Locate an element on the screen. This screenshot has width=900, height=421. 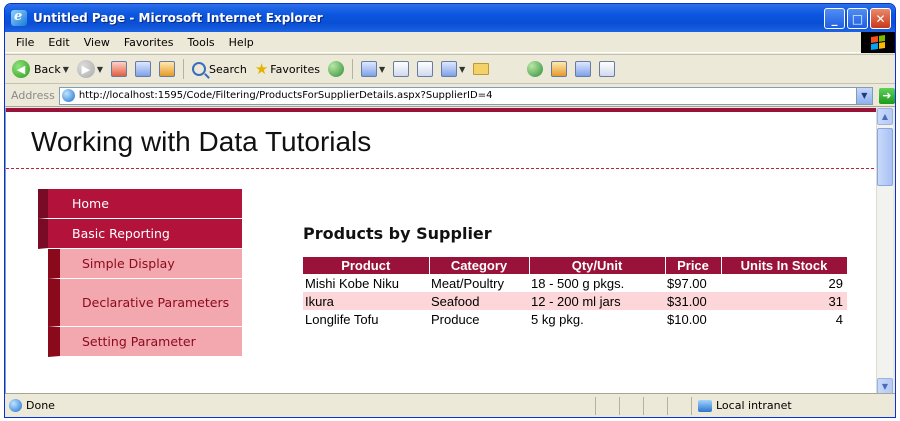
media-icon is located at coordinates (335, 69).